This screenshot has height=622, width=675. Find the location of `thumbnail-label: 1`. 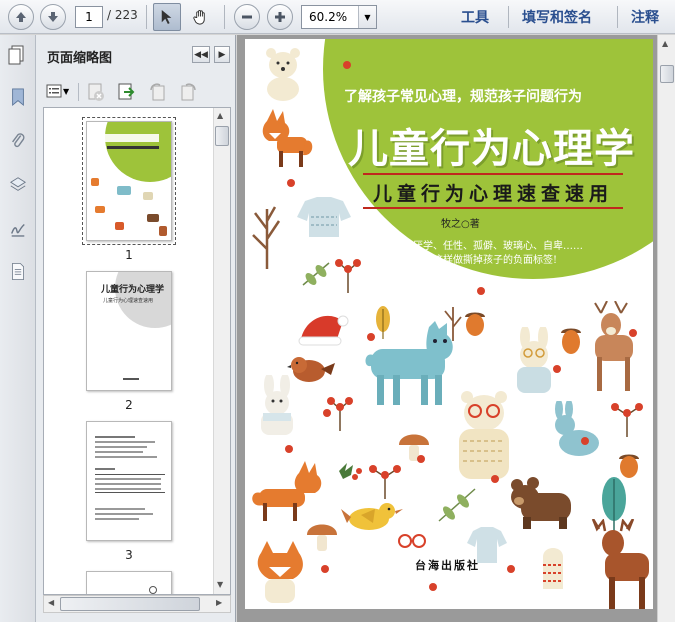

thumbnail-label: 1 is located at coordinates (129, 255).